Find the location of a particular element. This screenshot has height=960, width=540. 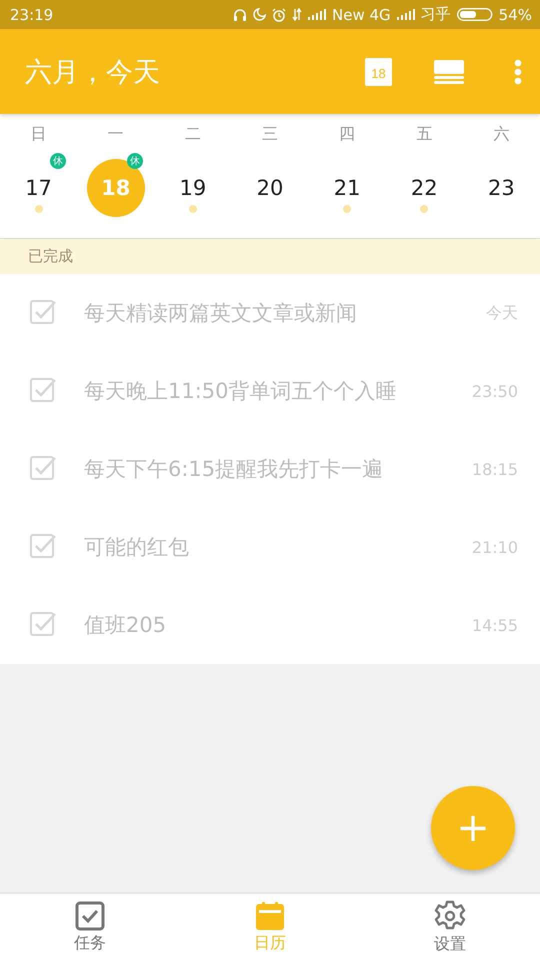

list-view-icon is located at coordinates (449, 72).